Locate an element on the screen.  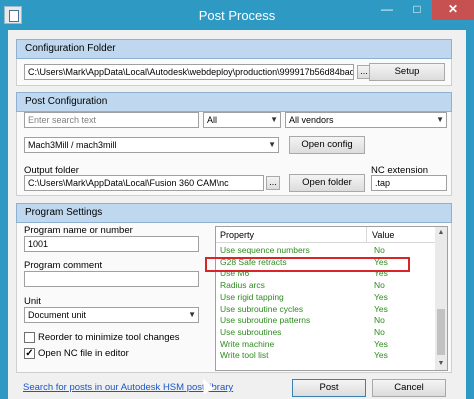
program-name-input: 1001 is located at coordinates (111, 244).